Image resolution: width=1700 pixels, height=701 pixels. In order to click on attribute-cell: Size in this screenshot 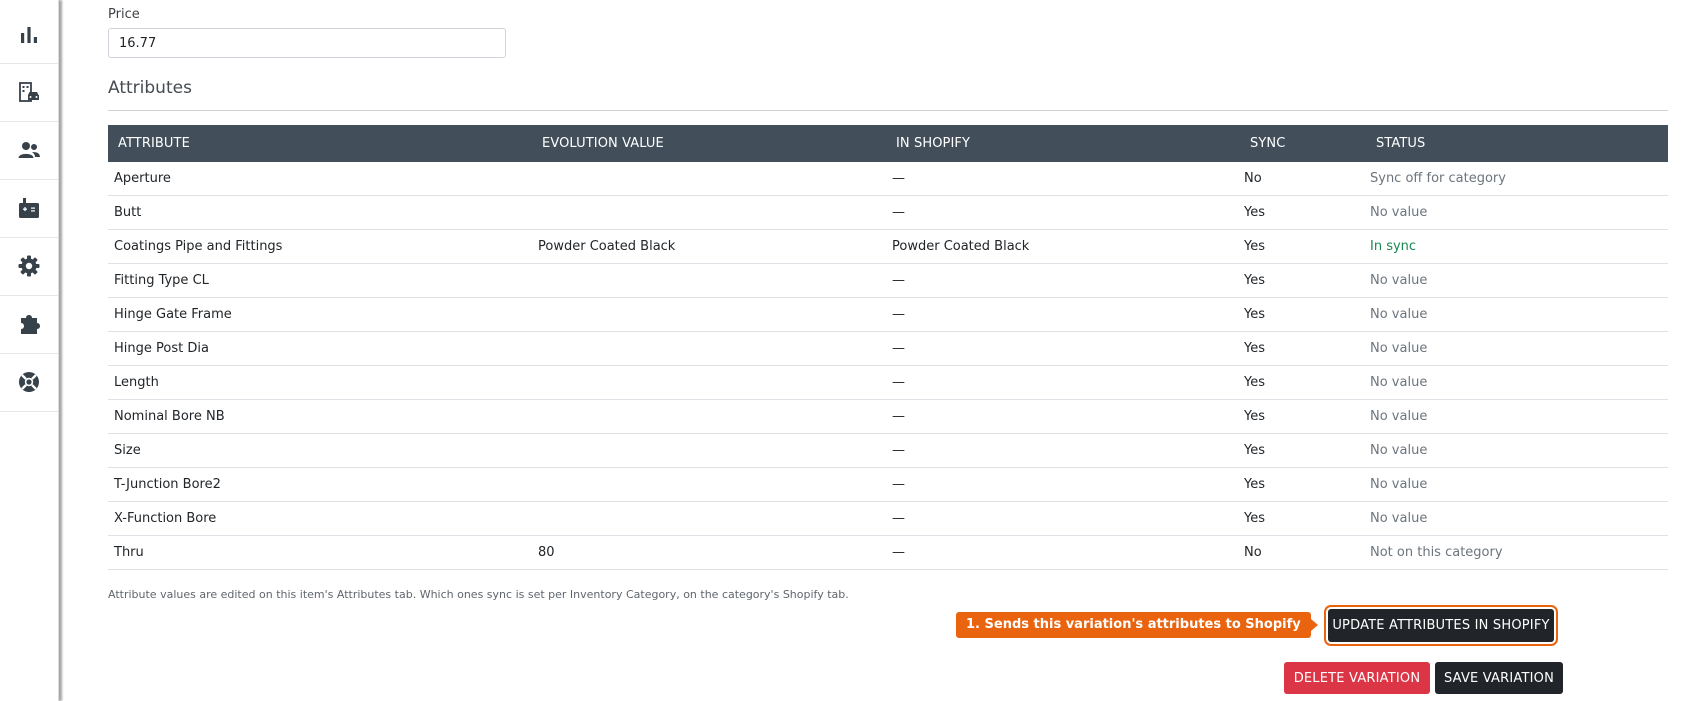, I will do `click(320, 450)`.